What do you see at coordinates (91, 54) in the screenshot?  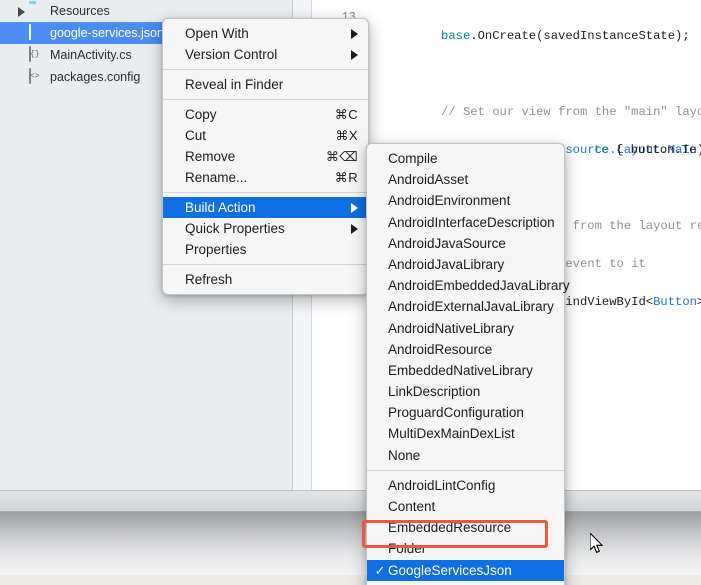 I see `tree-item-label: MainActivity.cs` at bounding box center [91, 54].